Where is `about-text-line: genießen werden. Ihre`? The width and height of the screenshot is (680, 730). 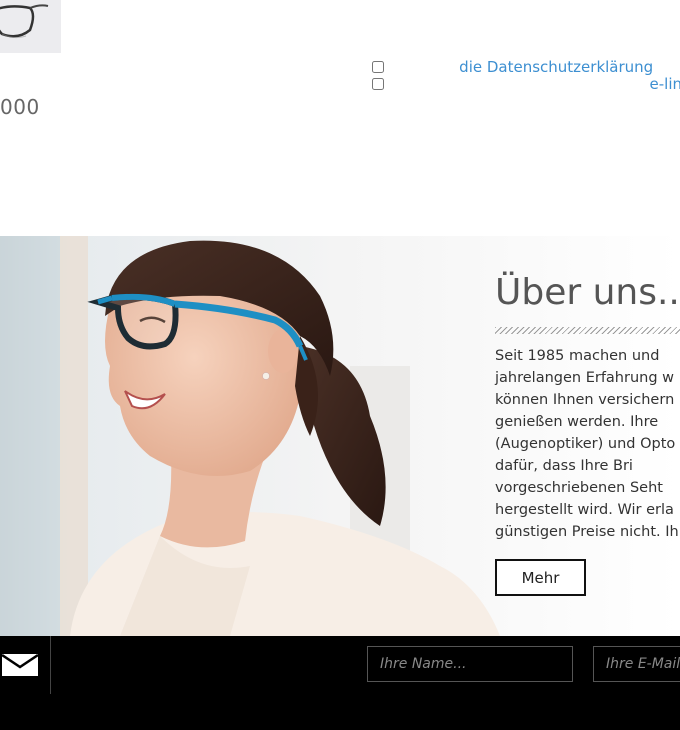
about-text-line: genießen werden. Ihre is located at coordinates (577, 422).